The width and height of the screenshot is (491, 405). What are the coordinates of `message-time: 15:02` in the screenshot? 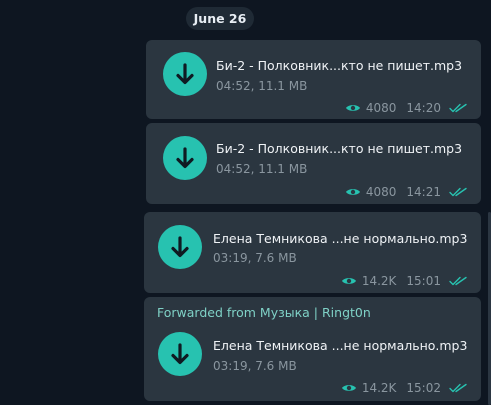 It's located at (423, 388).